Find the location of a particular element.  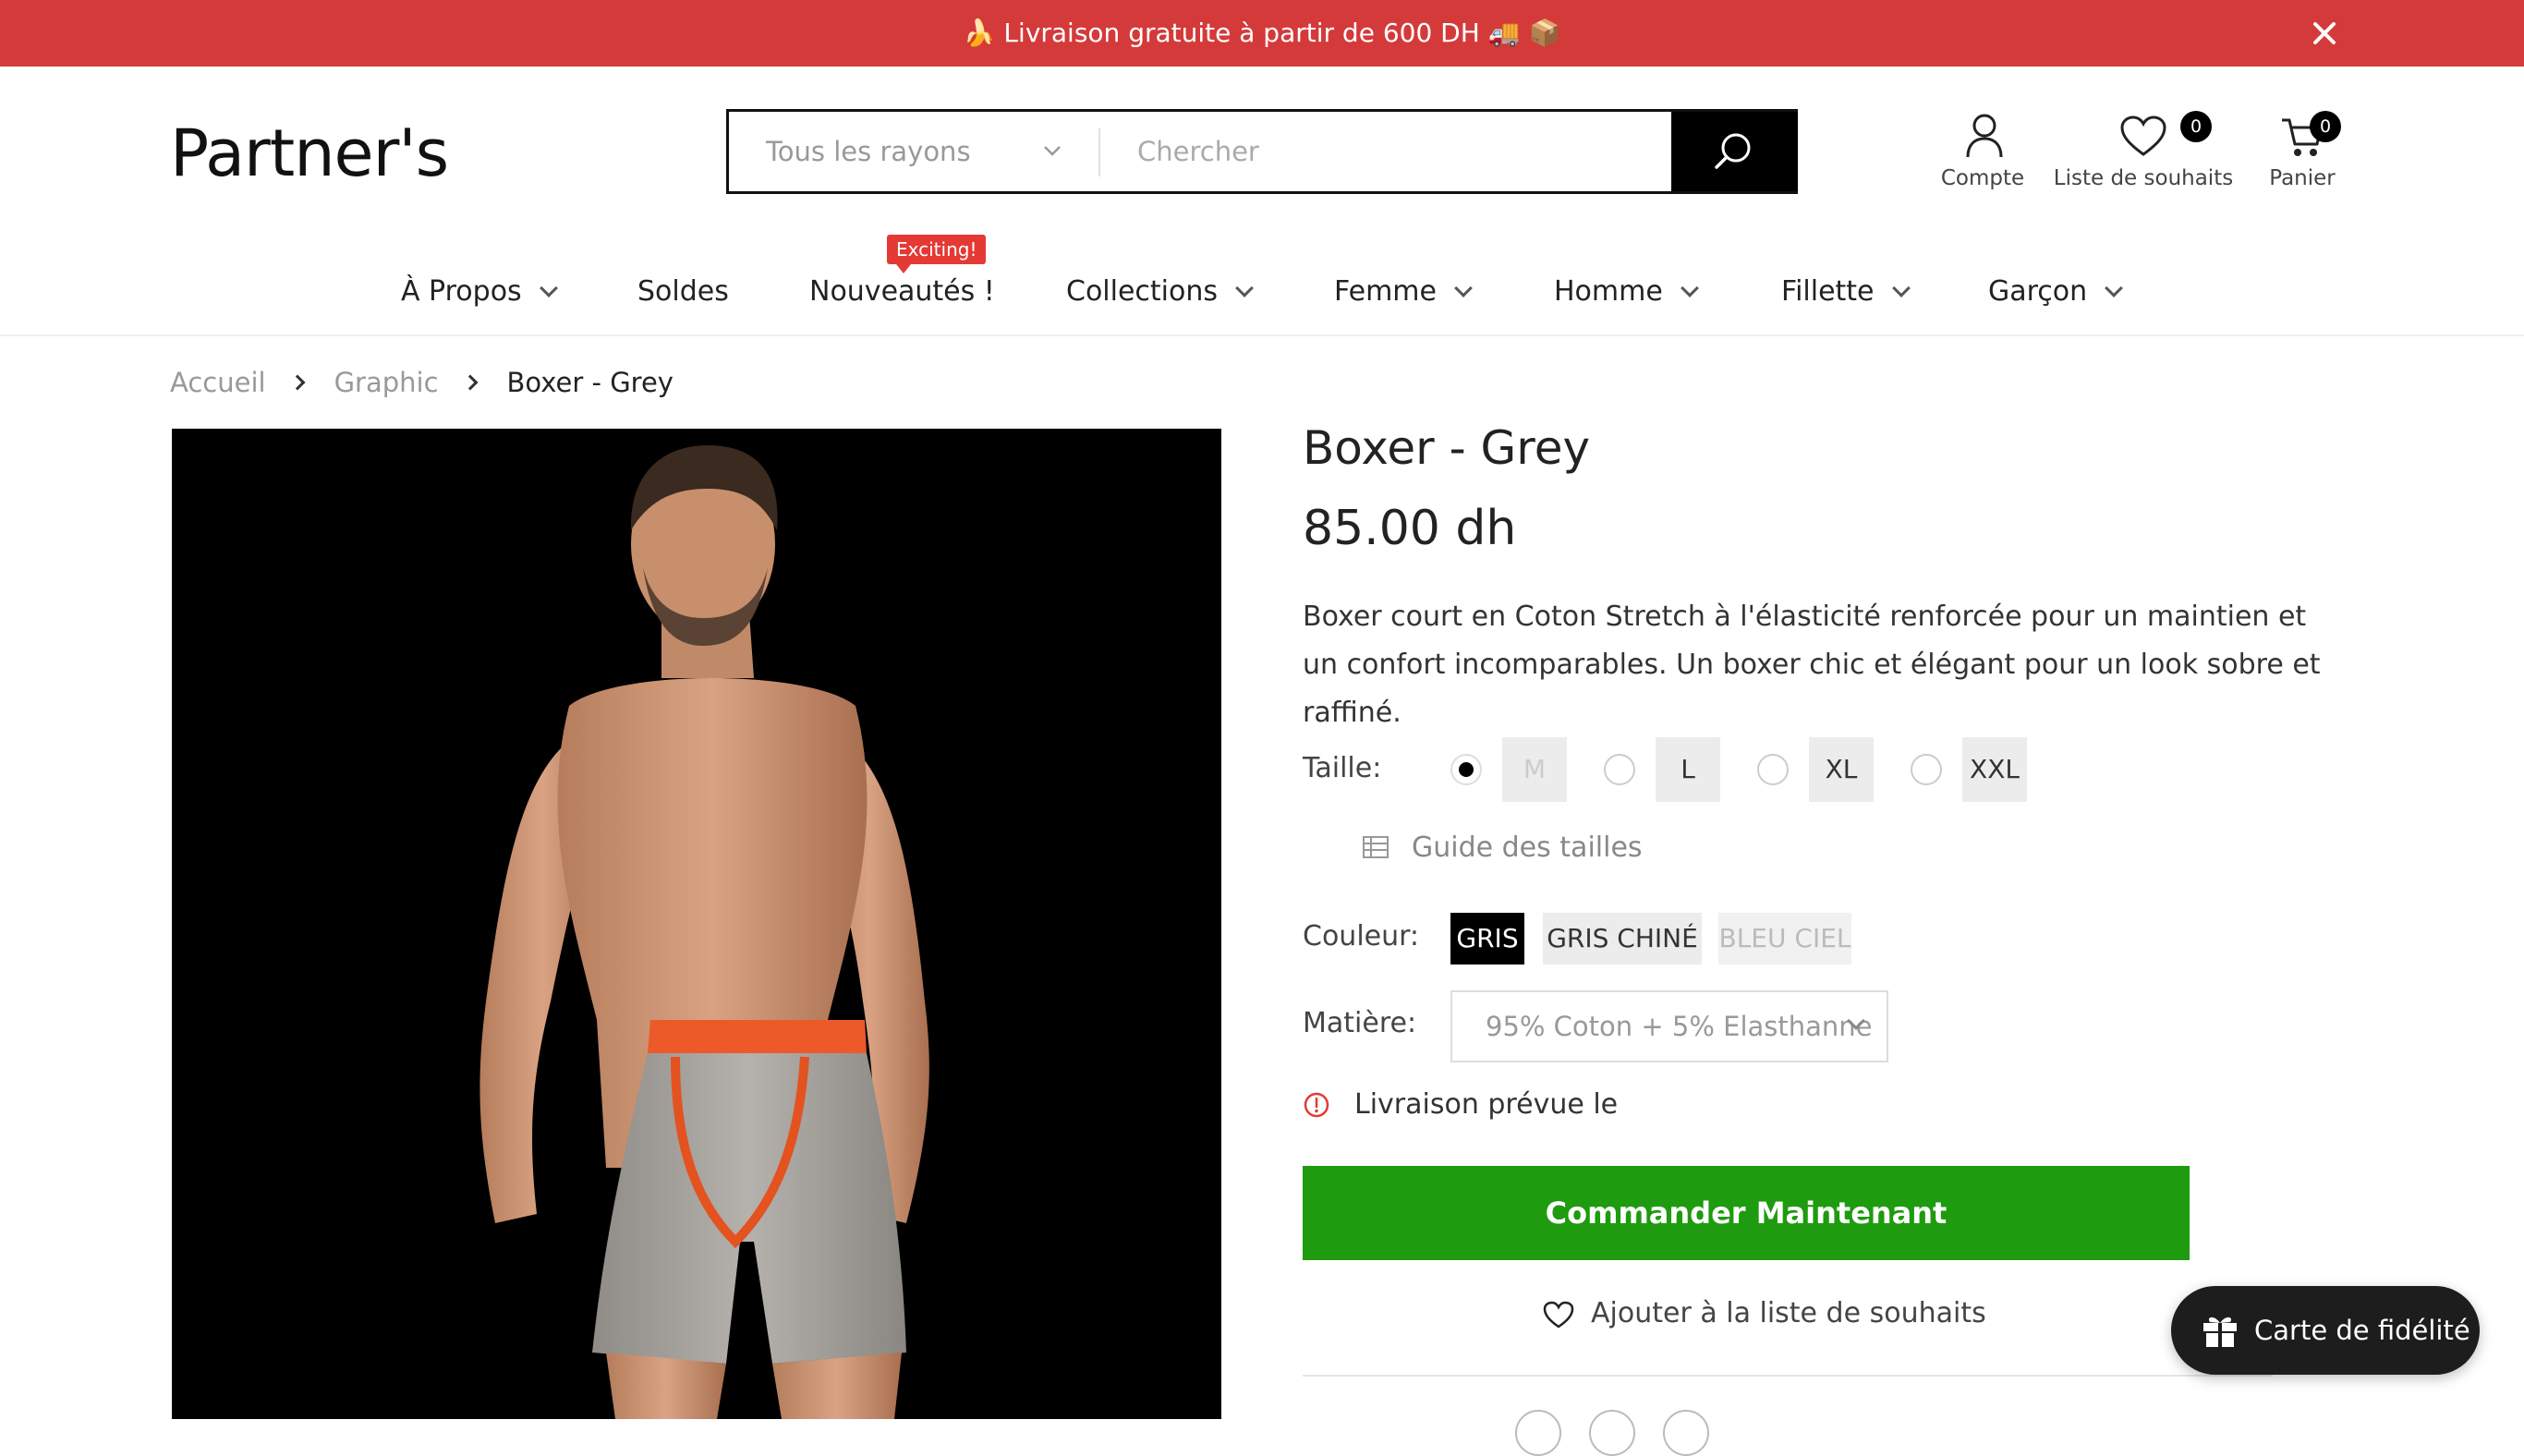

search-icon is located at coordinates (1733, 151).